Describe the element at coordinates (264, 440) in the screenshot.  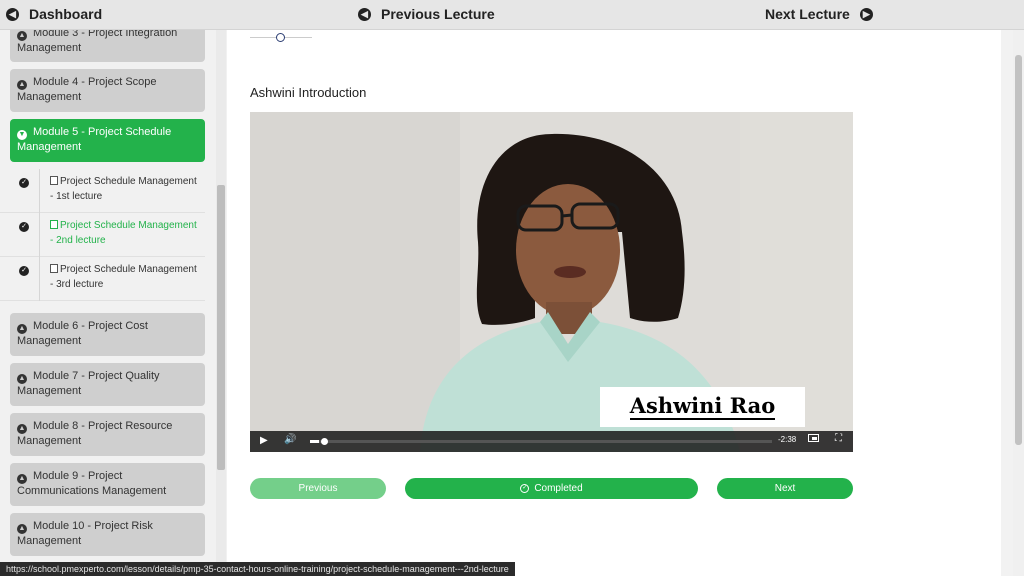
I see `play-icon: ▶` at that location.